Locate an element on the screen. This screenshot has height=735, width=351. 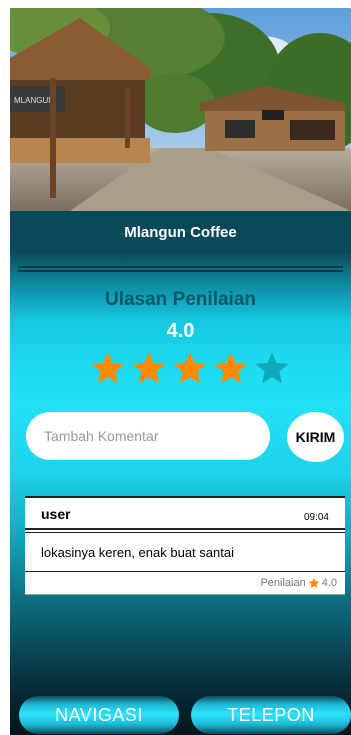
star-empty-icon is located at coordinates (272, 368).